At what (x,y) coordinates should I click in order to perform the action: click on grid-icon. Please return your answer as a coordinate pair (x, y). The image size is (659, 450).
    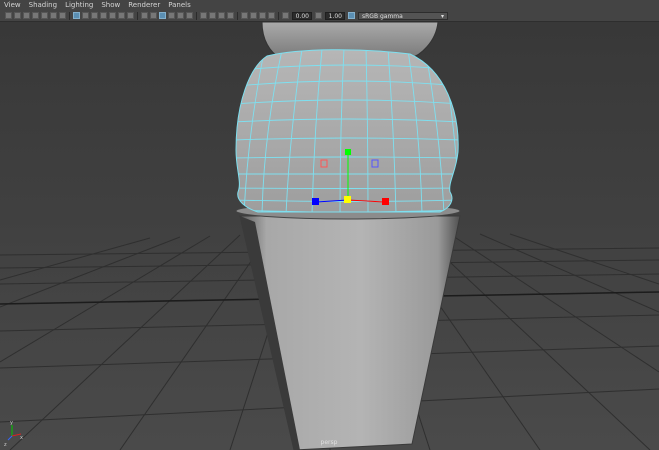
    Looking at the image, I should click on (76, 15).